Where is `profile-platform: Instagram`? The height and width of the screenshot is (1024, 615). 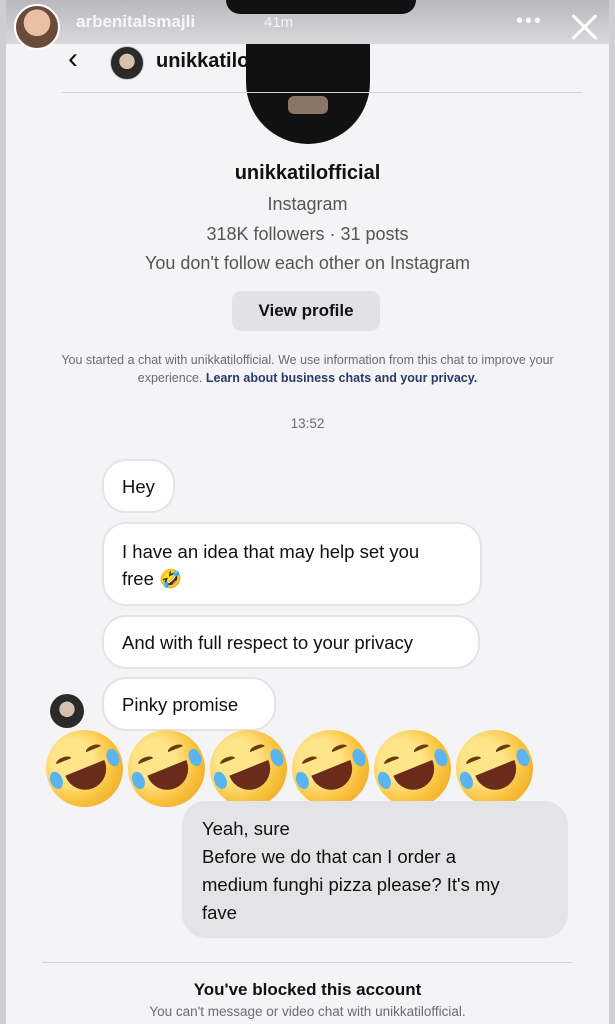
profile-platform: Instagram is located at coordinates (307, 204).